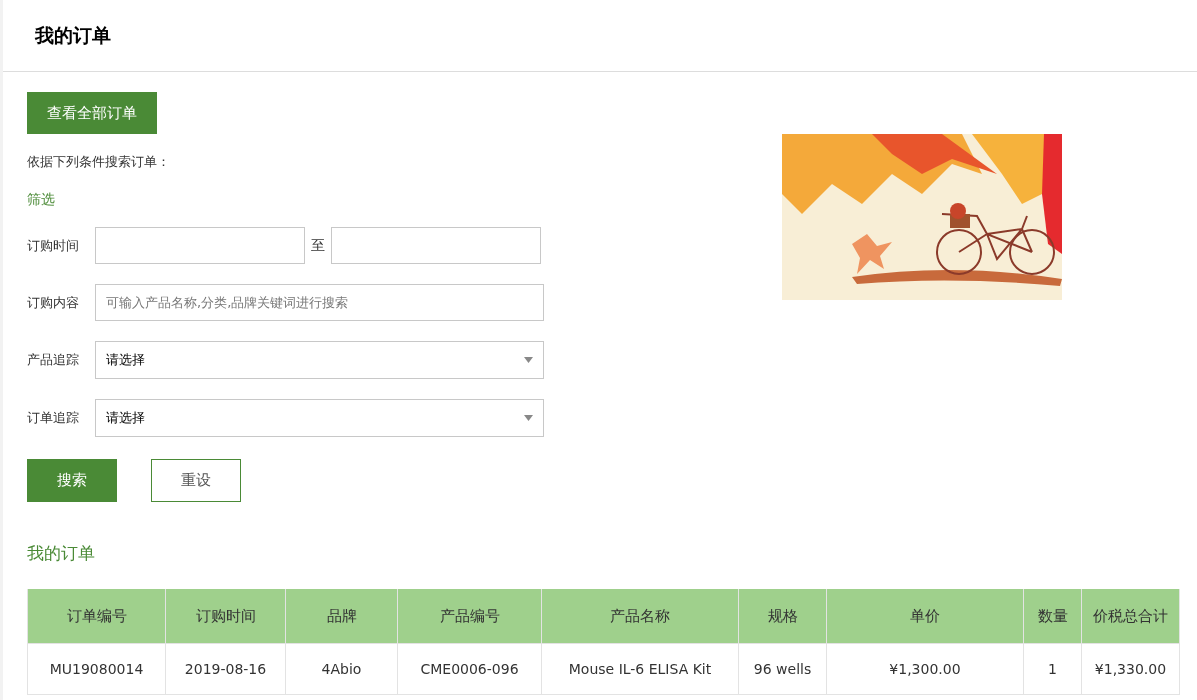  I want to click on orders-section-title: 我的订单, so click(61, 553).